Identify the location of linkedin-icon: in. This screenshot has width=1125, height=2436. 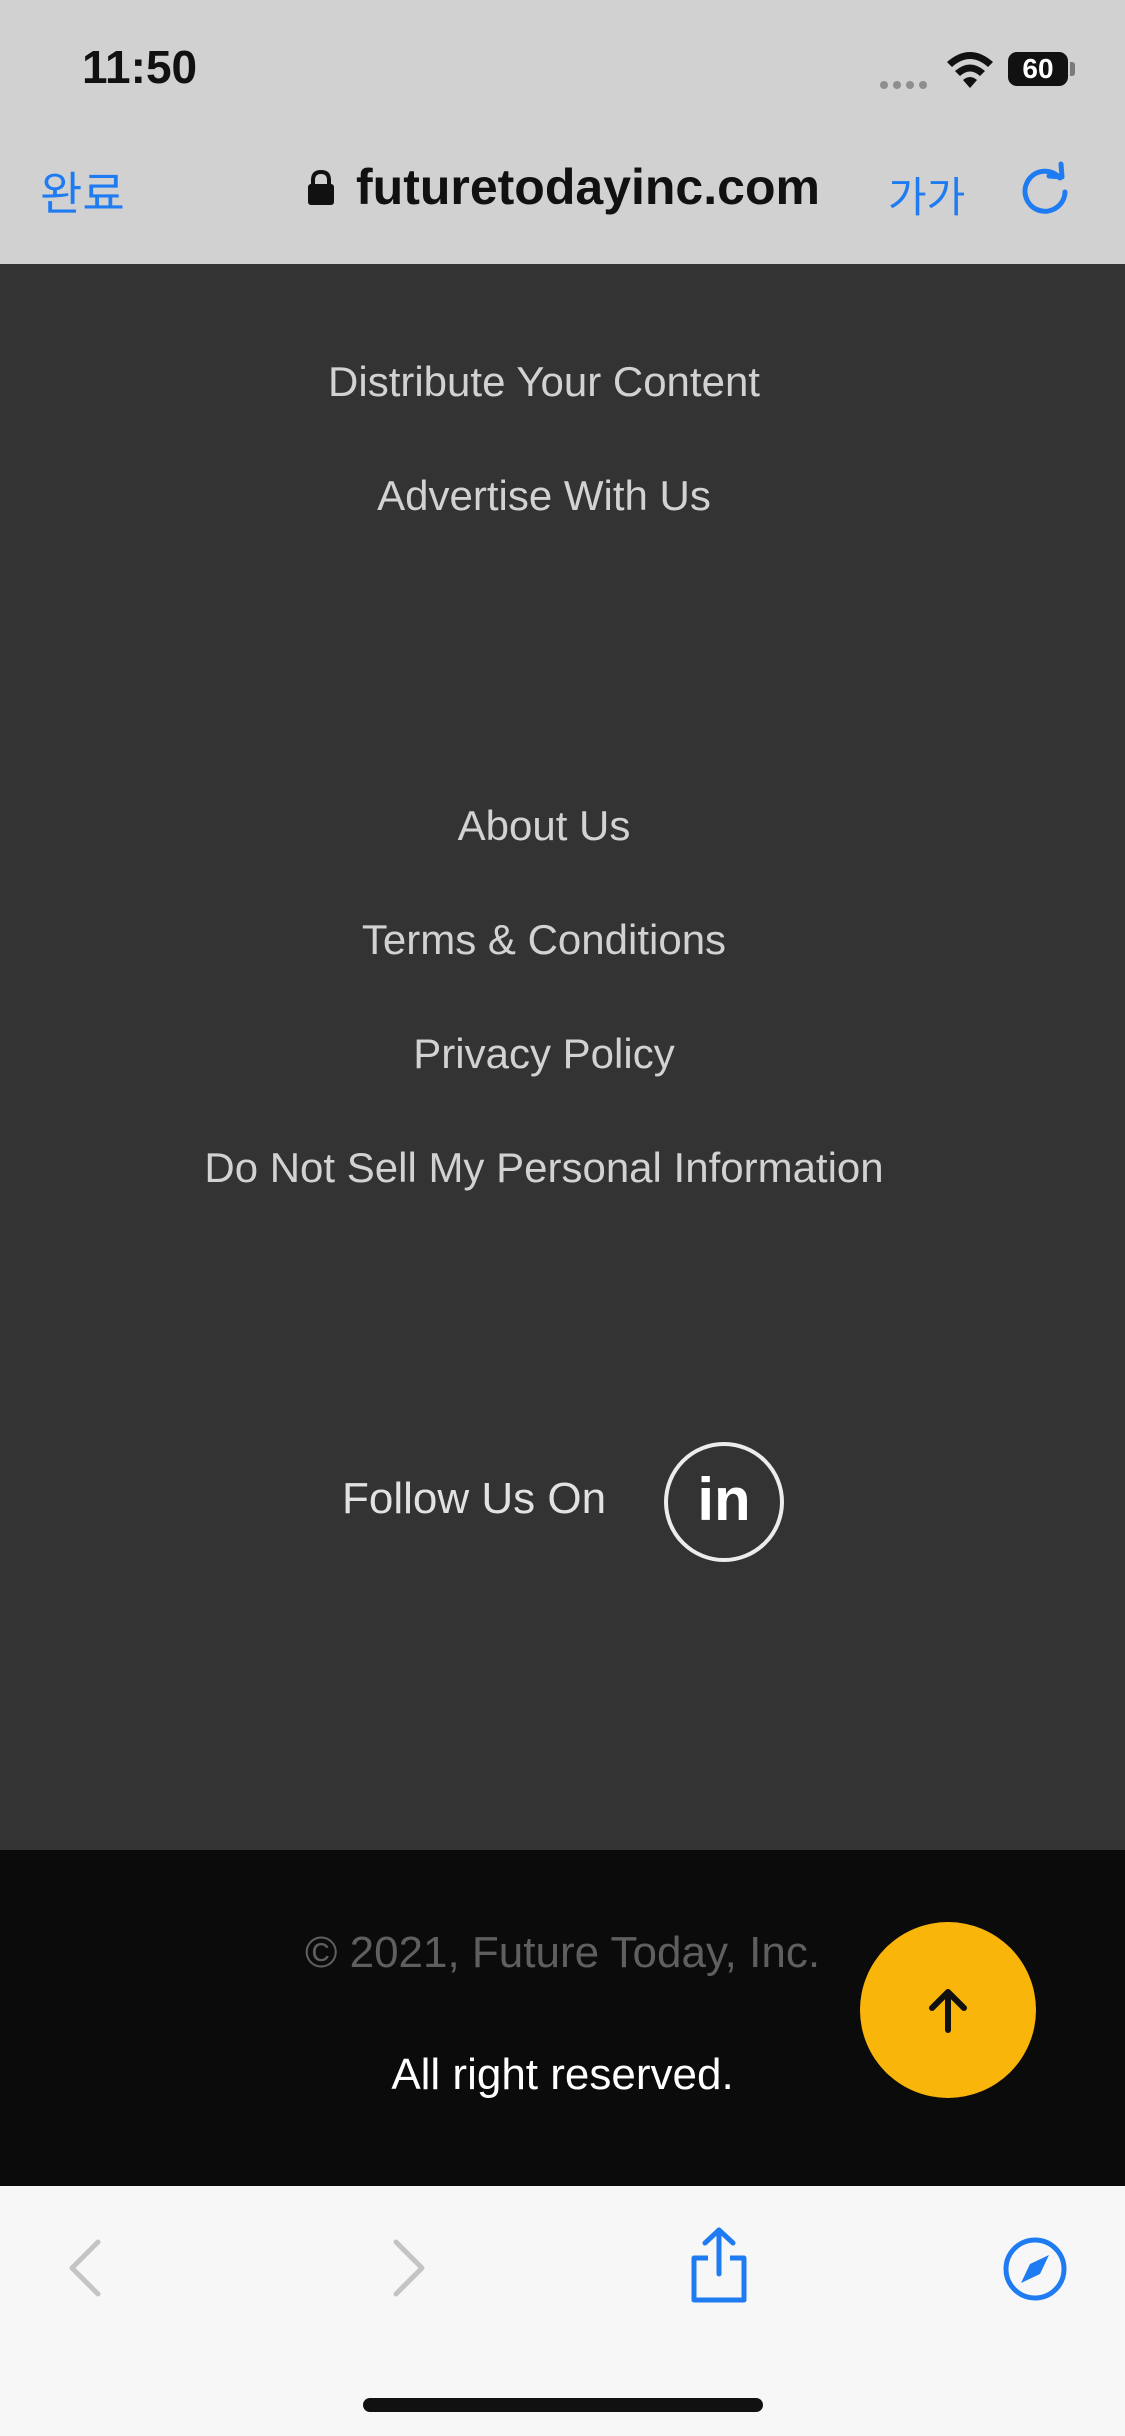
(724, 1502).